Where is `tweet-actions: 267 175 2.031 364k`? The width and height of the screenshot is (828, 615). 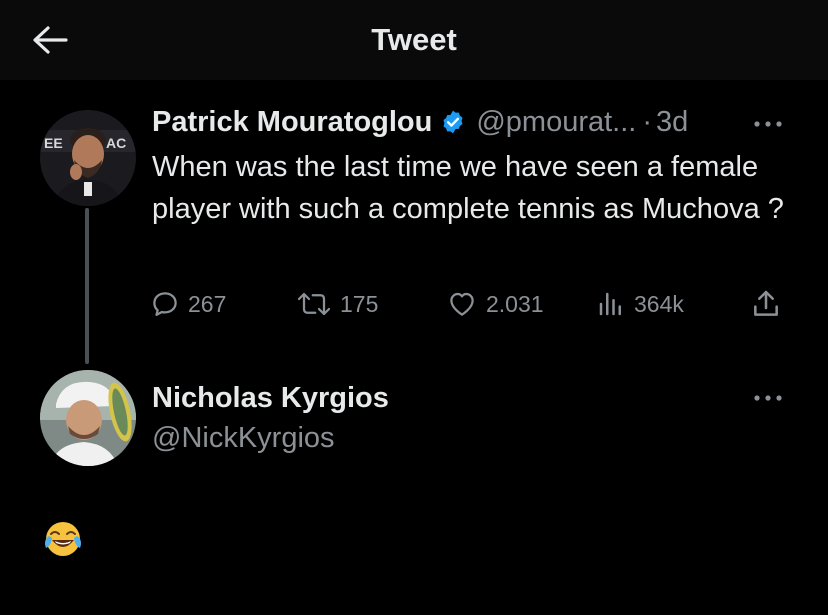
tweet-actions: 267 175 2.031 364k is located at coordinates (470, 304).